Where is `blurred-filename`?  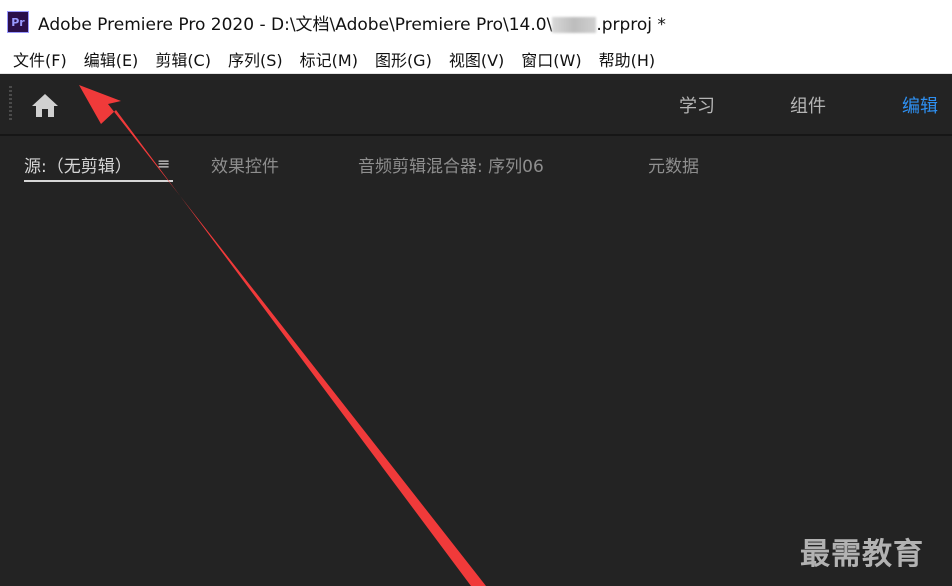
blurred-filename is located at coordinates (574, 24).